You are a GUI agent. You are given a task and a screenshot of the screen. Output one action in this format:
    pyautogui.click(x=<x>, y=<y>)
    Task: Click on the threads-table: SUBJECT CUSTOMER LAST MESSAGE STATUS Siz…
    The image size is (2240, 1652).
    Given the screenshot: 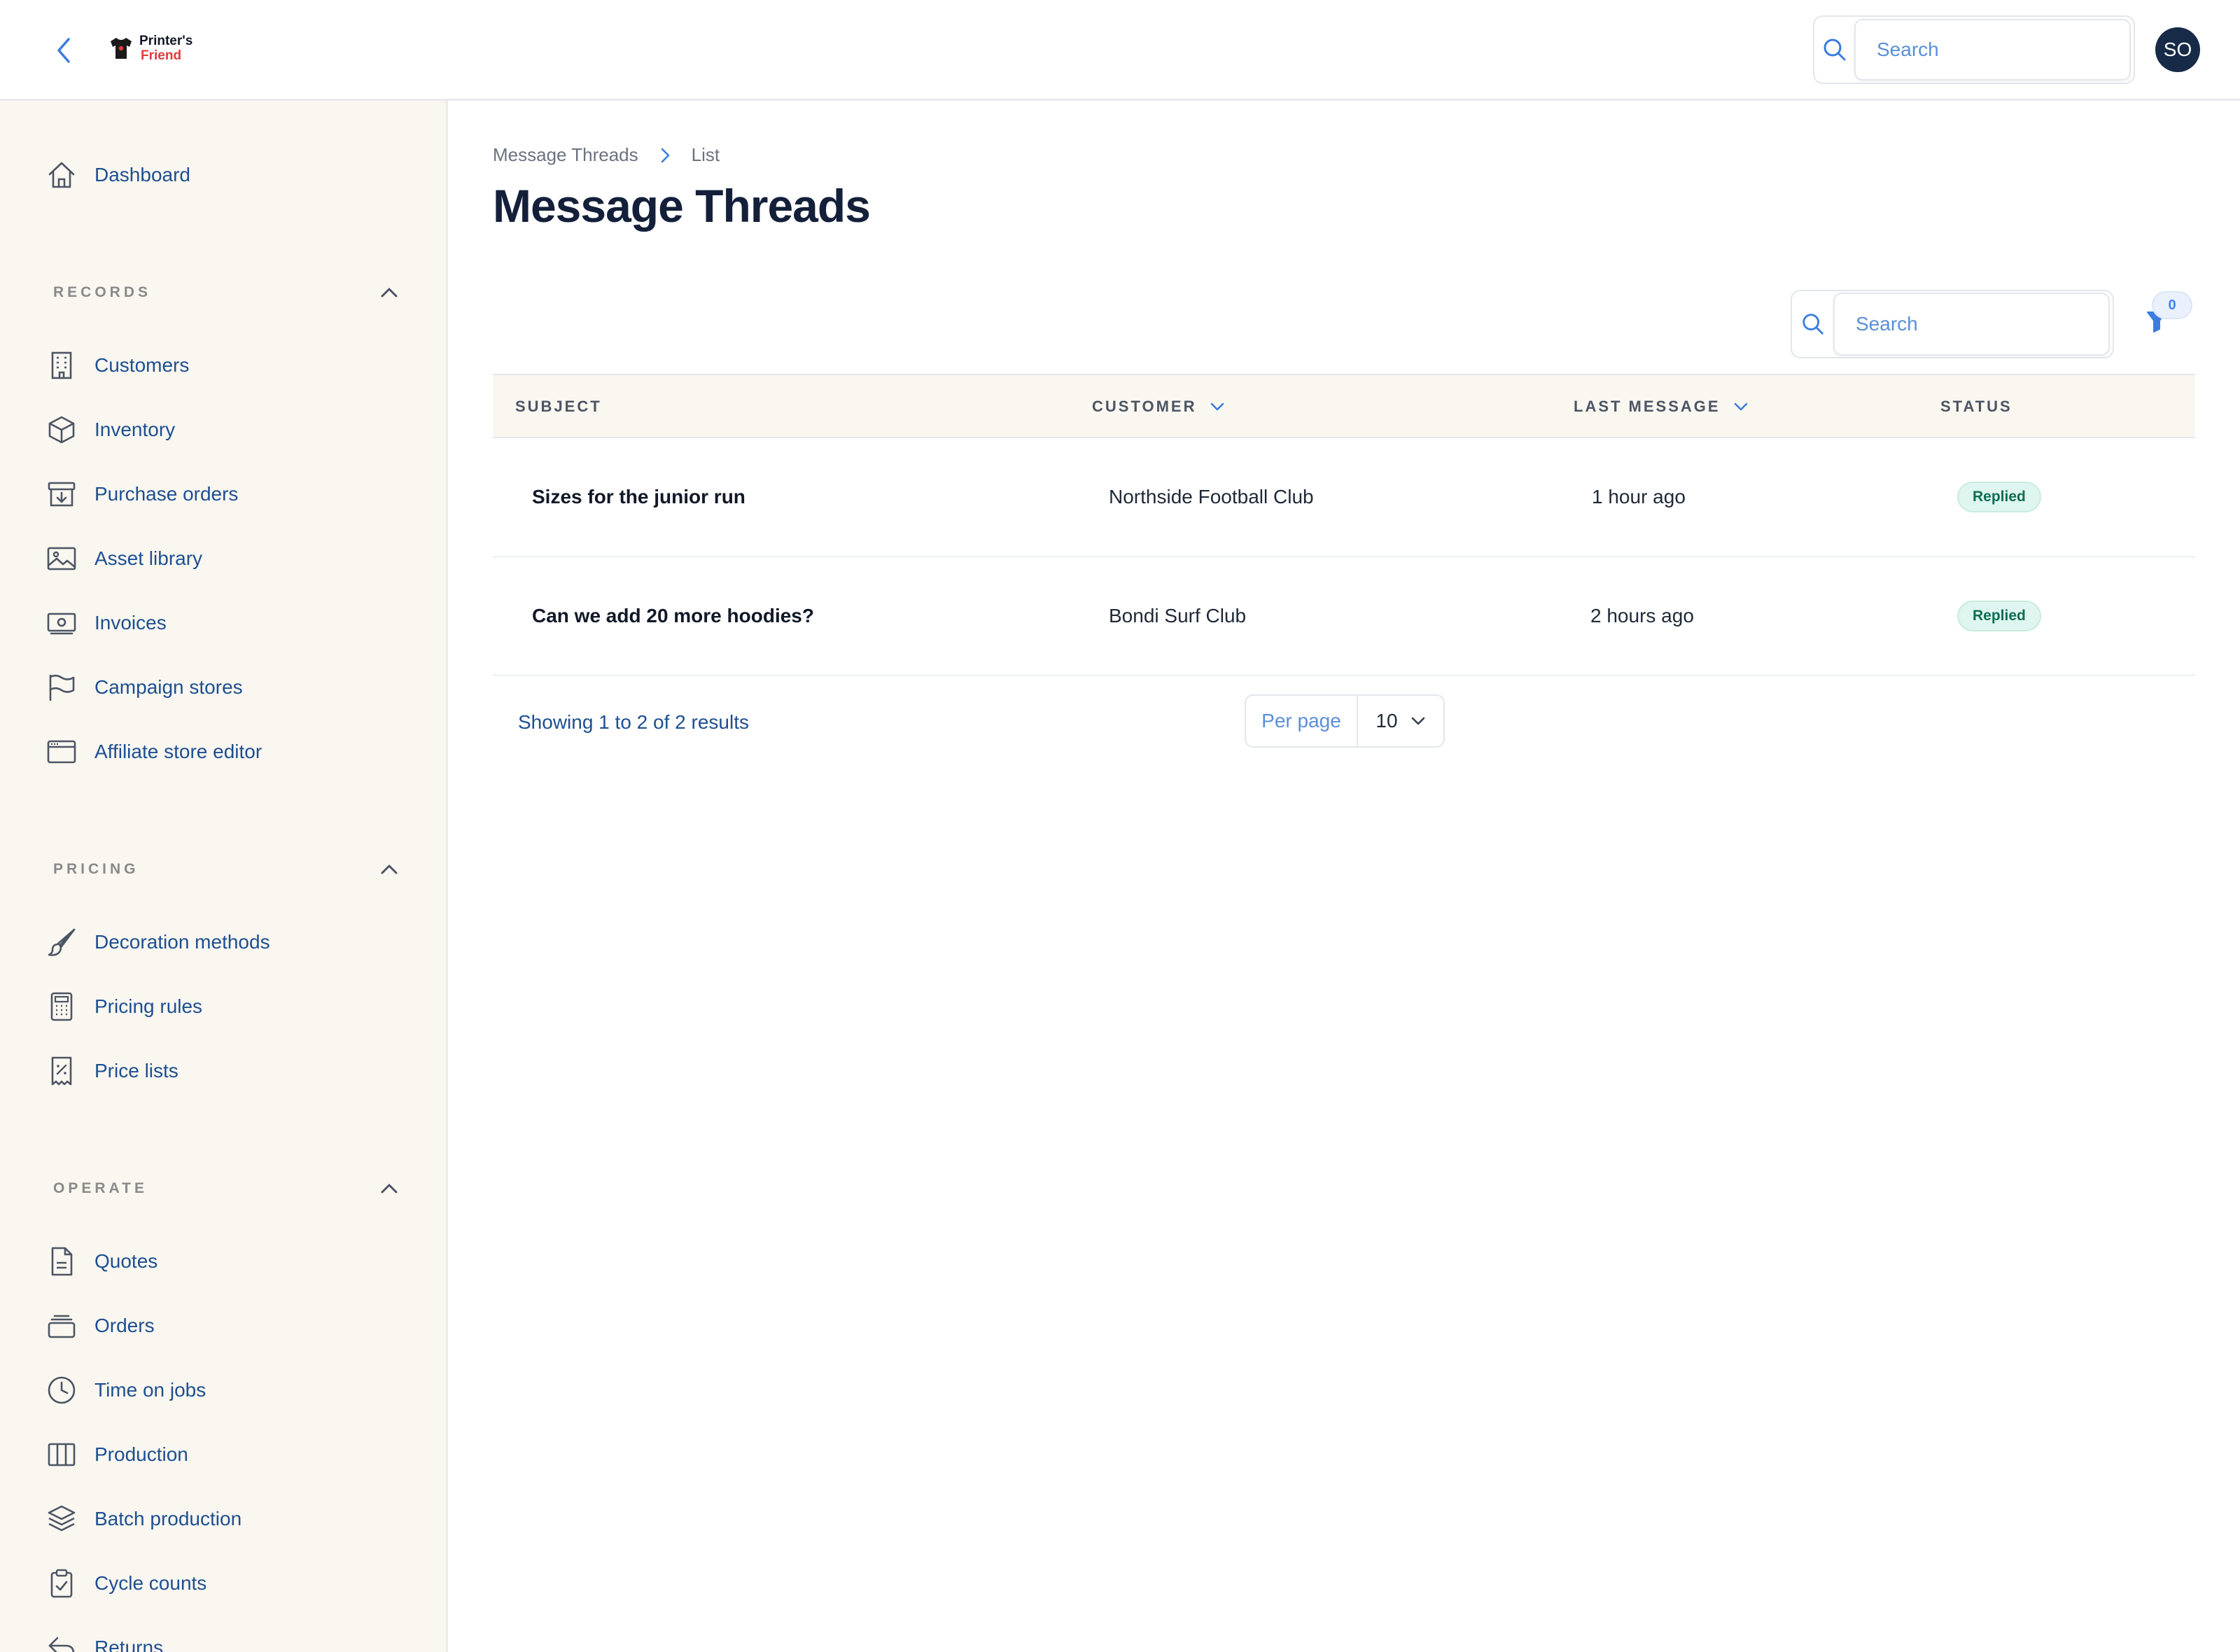 What is the action you would take?
    pyautogui.click(x=1344, y=525)
    